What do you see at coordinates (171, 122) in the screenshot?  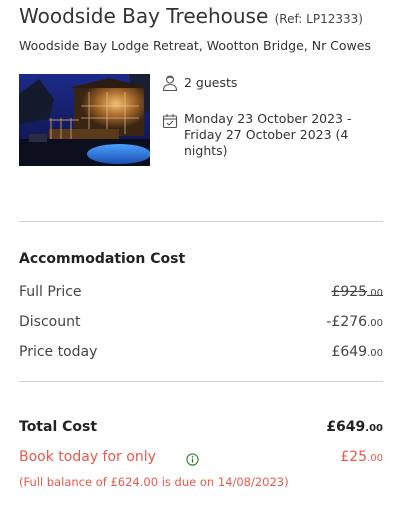 I see `calendar-check-icon` at bounding box center [171, 122].